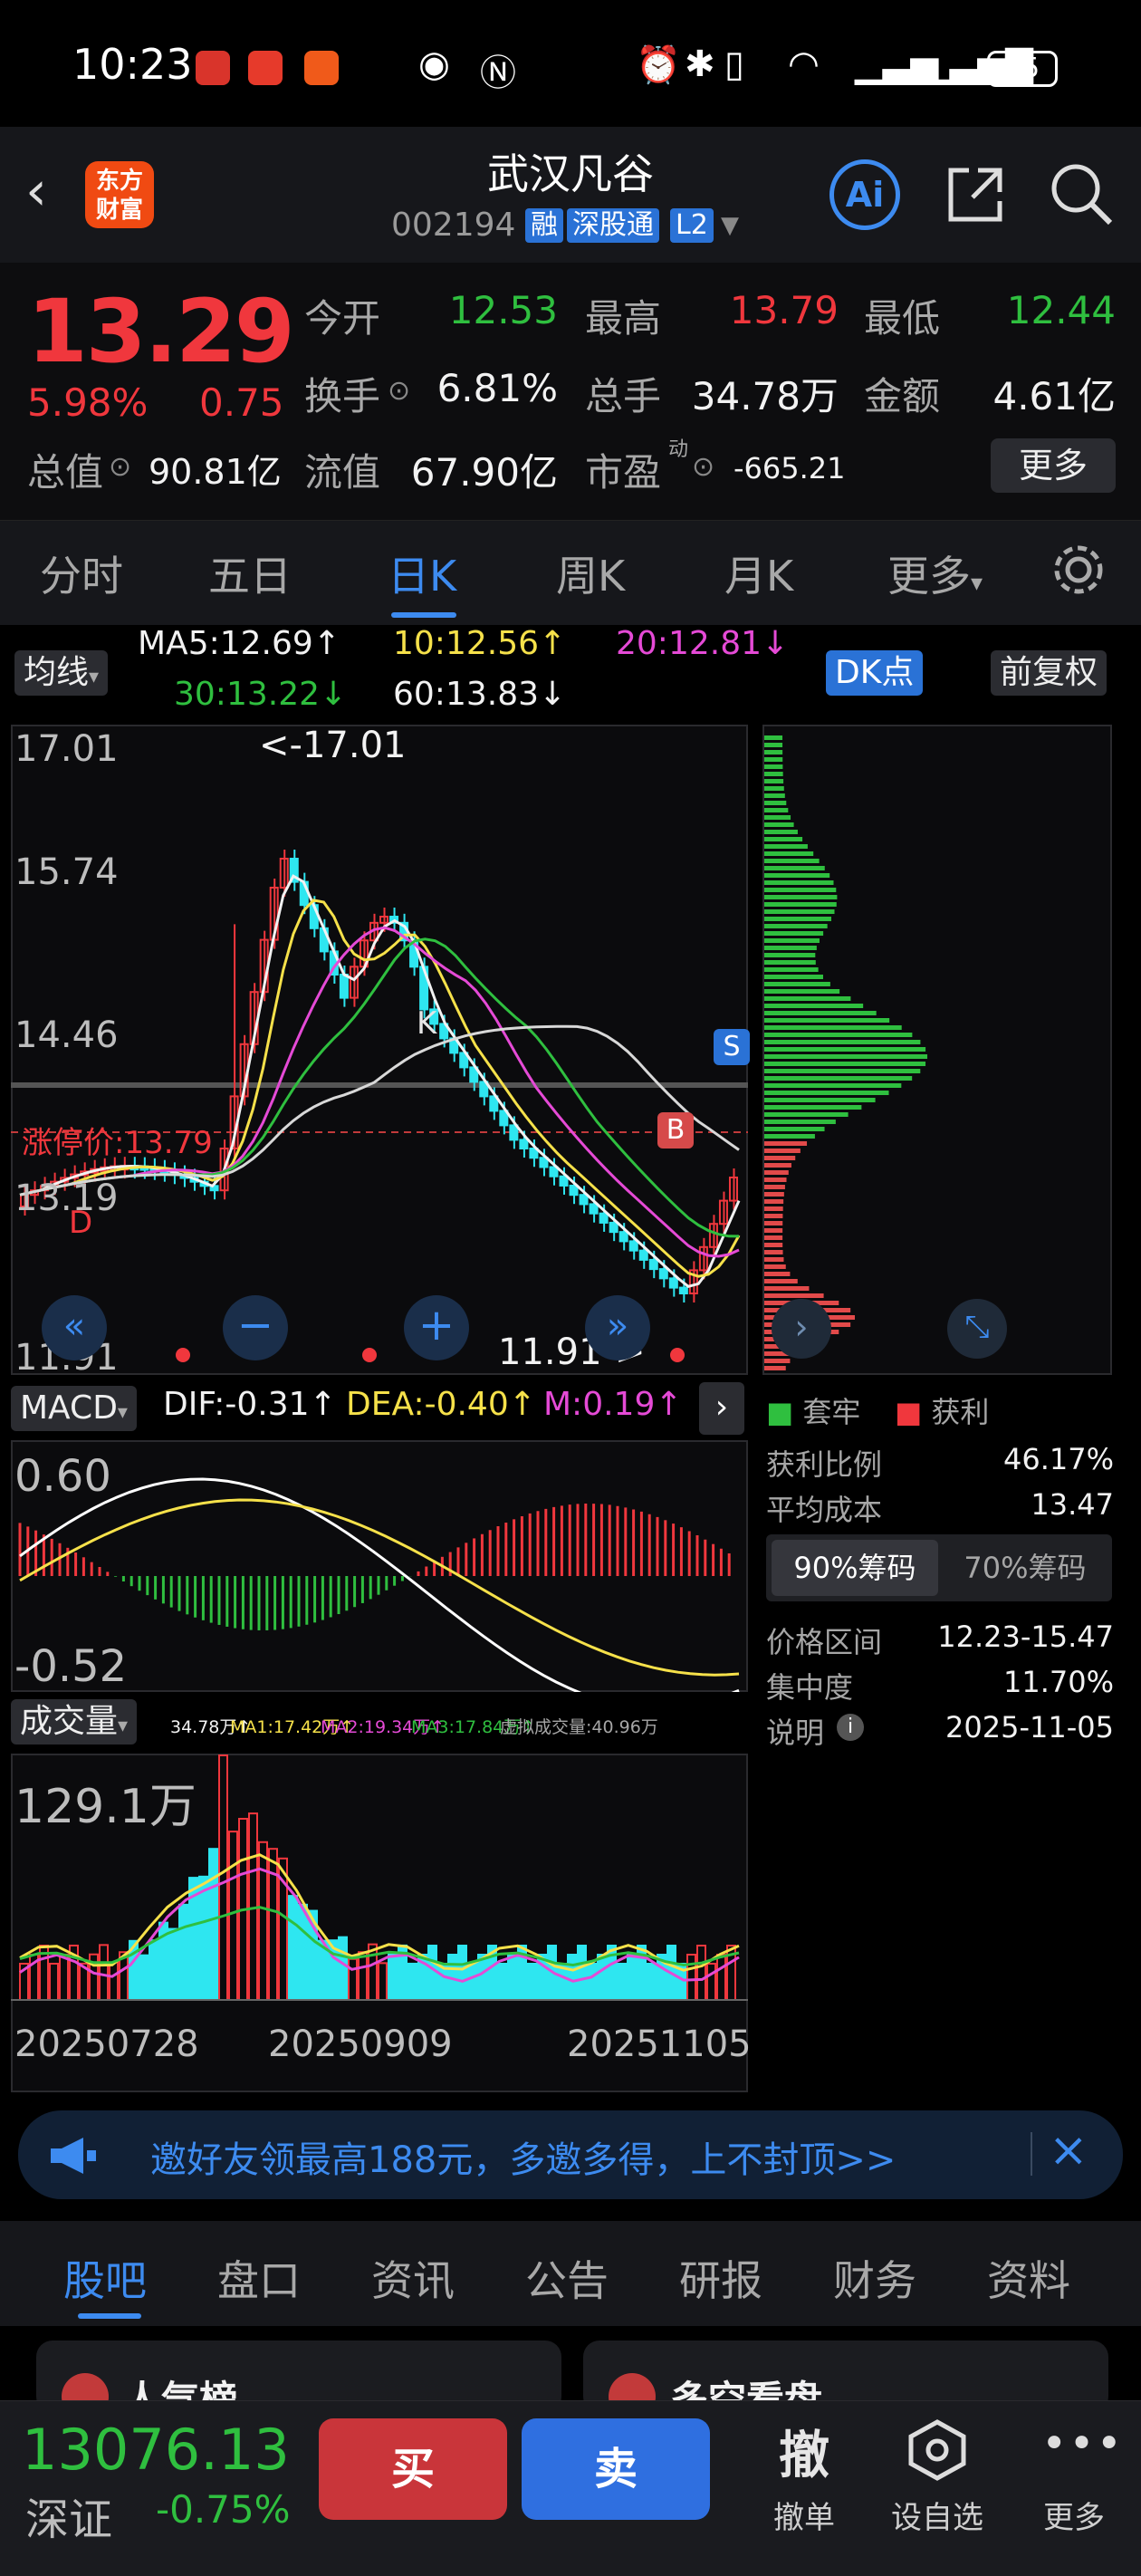  What do you see at coordinates (976, 194) in the screenshot?
I see `share-icon` at bounding box center [976, 194].